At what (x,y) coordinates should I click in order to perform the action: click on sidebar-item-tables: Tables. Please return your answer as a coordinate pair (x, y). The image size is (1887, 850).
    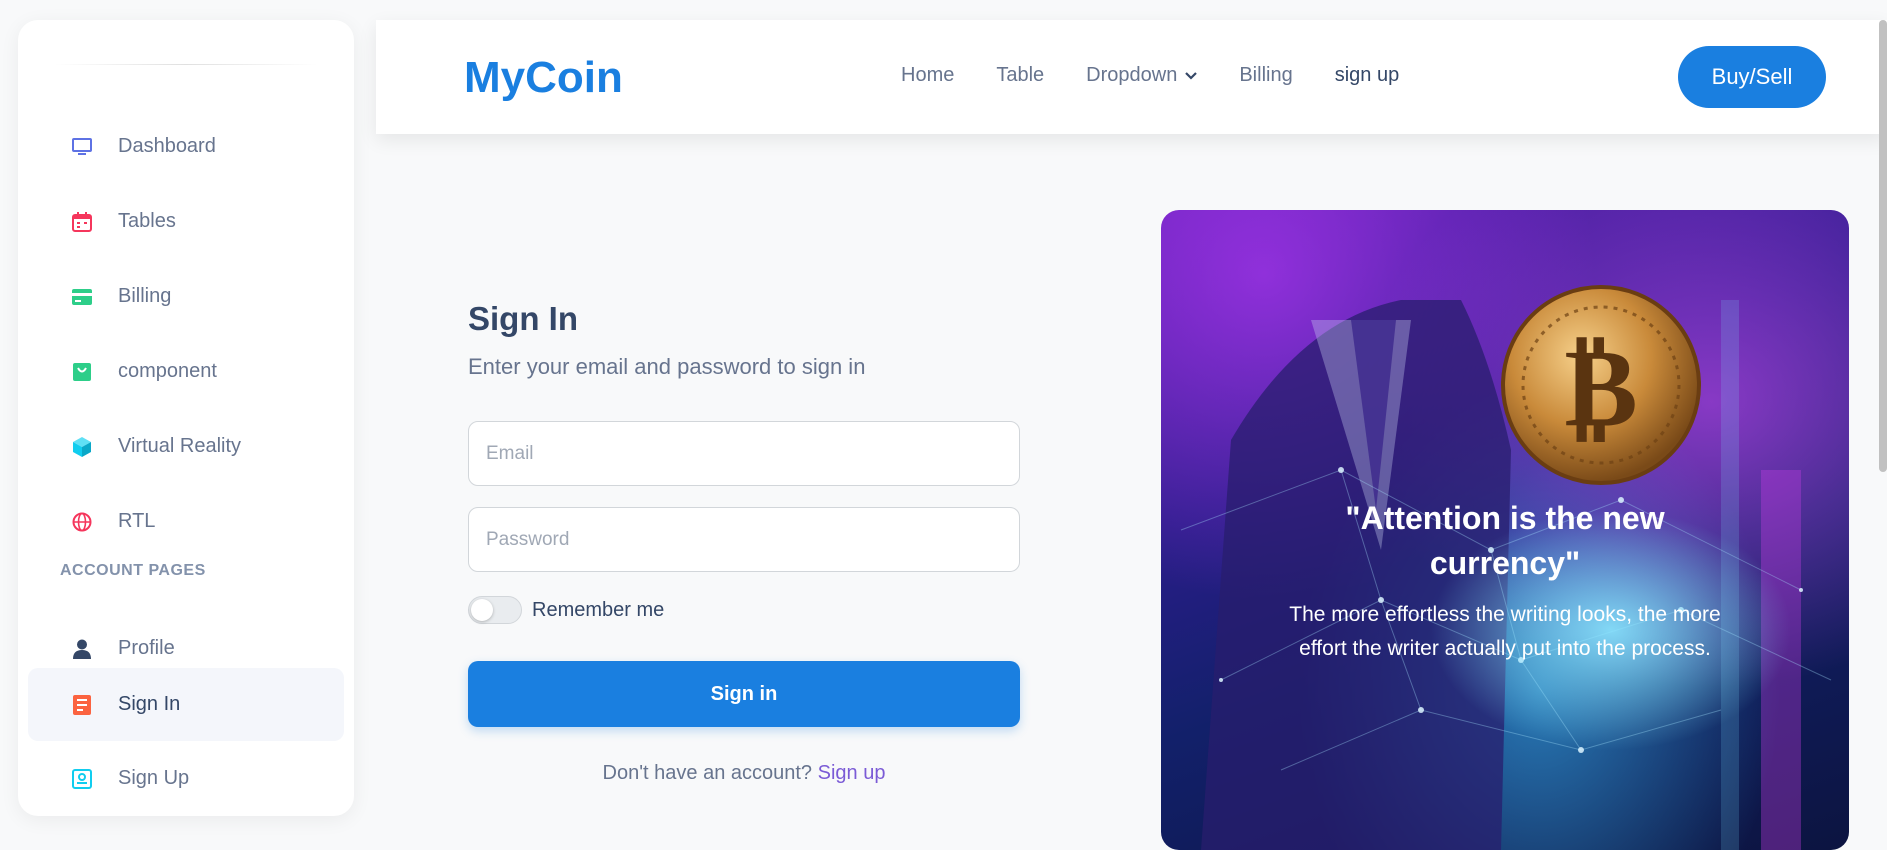
    Looking at the image, I should click on (186, 221).